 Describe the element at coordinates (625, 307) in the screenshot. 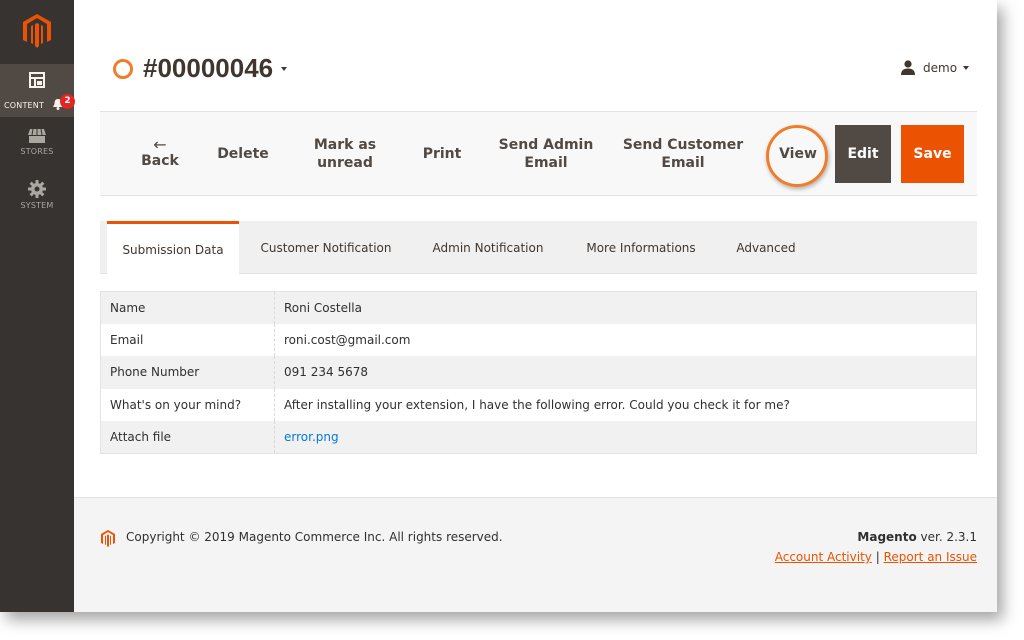

I see `field-value: Roni Costella` at that location.